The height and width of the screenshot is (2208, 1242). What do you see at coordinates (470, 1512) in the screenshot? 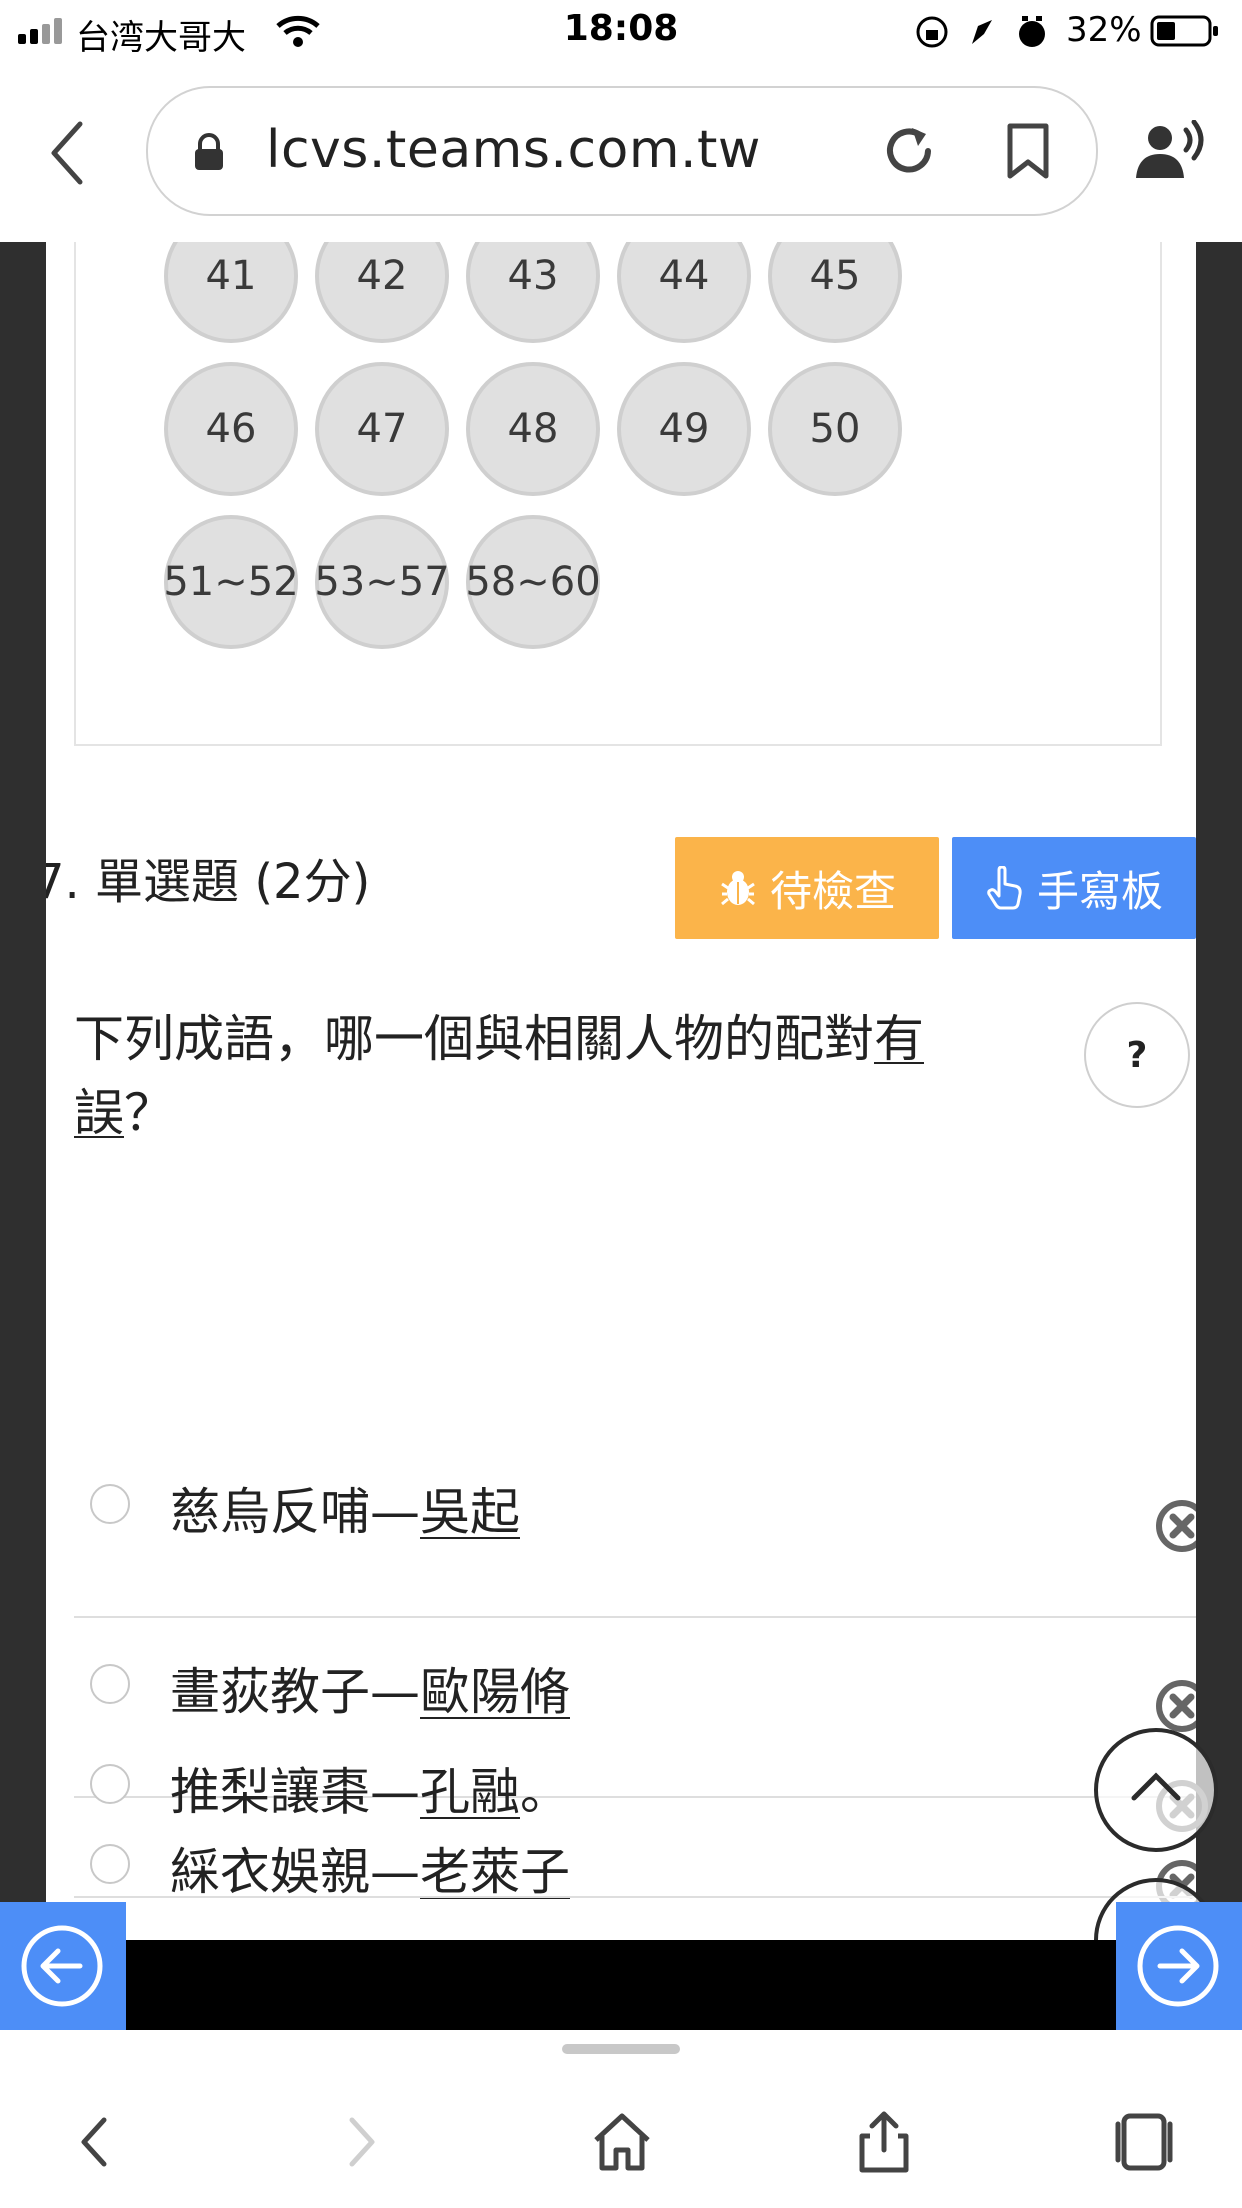
I see `option-person: 吳起` at bounding box center [470, 1512].